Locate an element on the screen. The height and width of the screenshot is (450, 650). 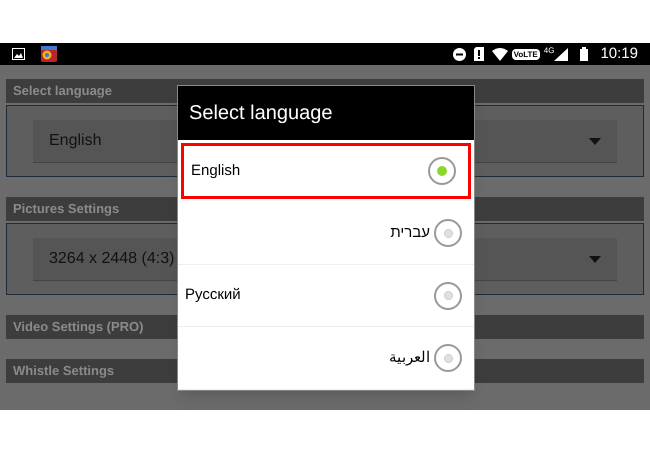
section-title: Select language is located at coordinates (62, 91).